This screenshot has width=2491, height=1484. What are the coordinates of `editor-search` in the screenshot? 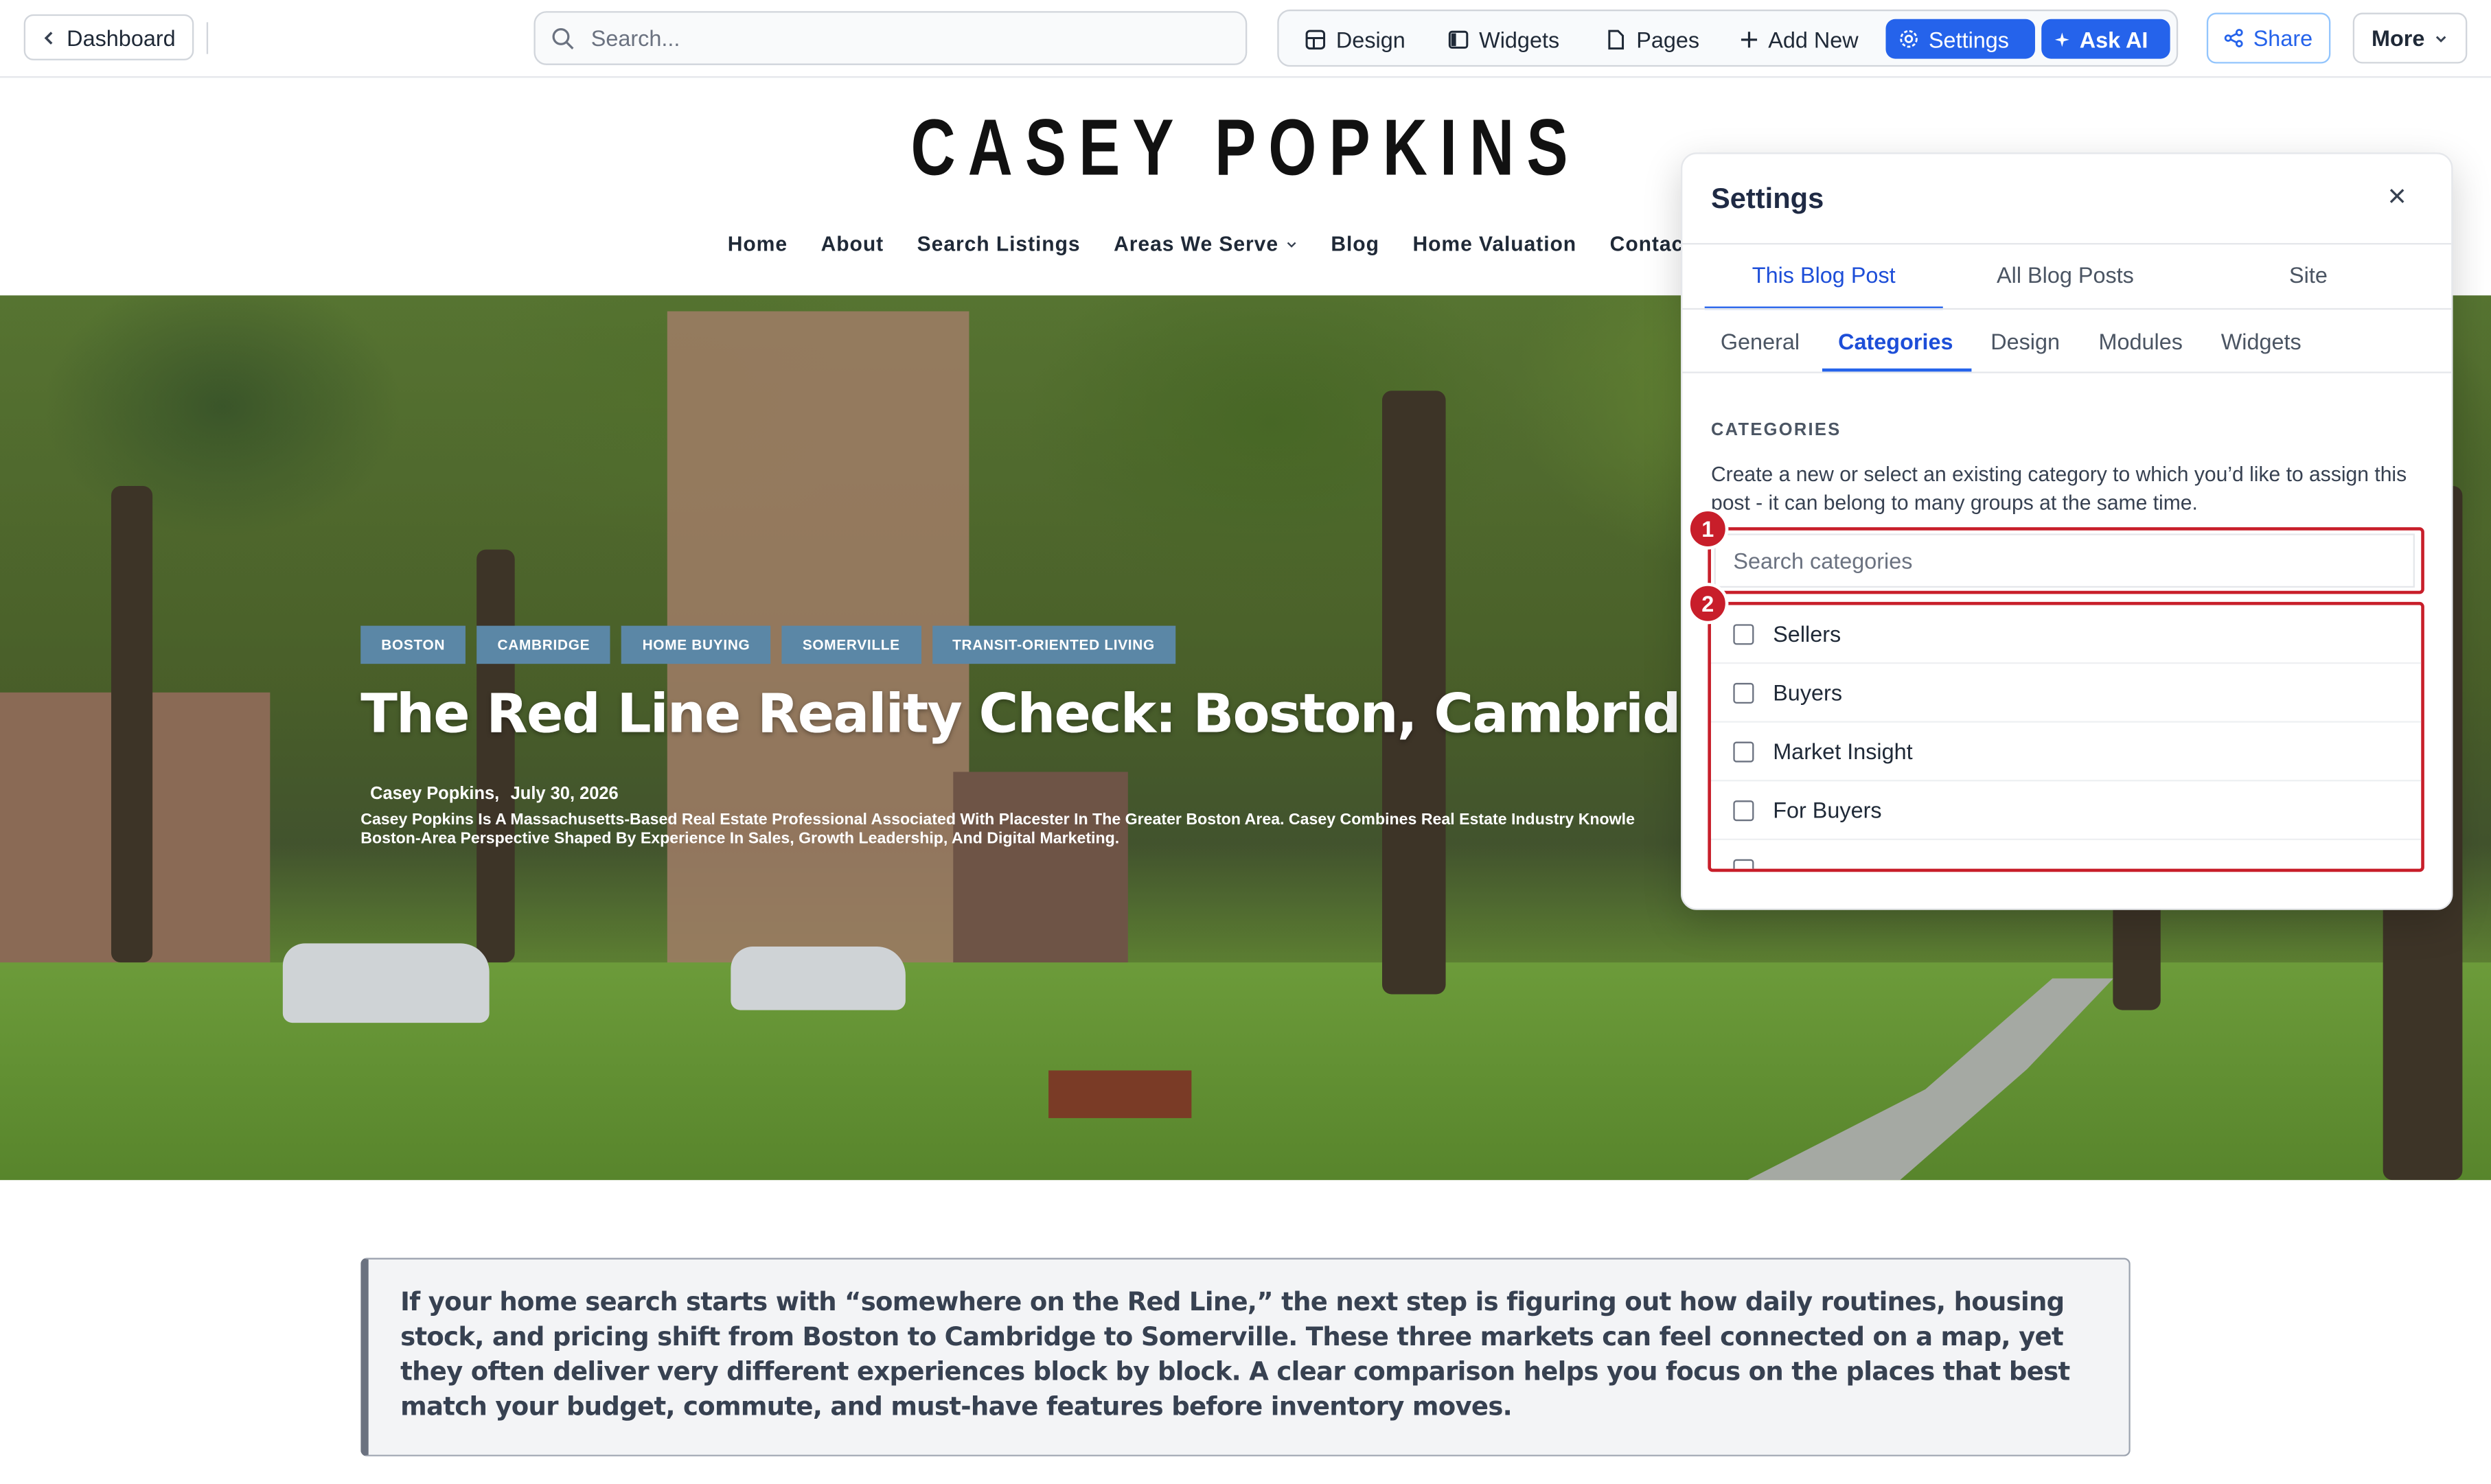 It's located at (890, 38).